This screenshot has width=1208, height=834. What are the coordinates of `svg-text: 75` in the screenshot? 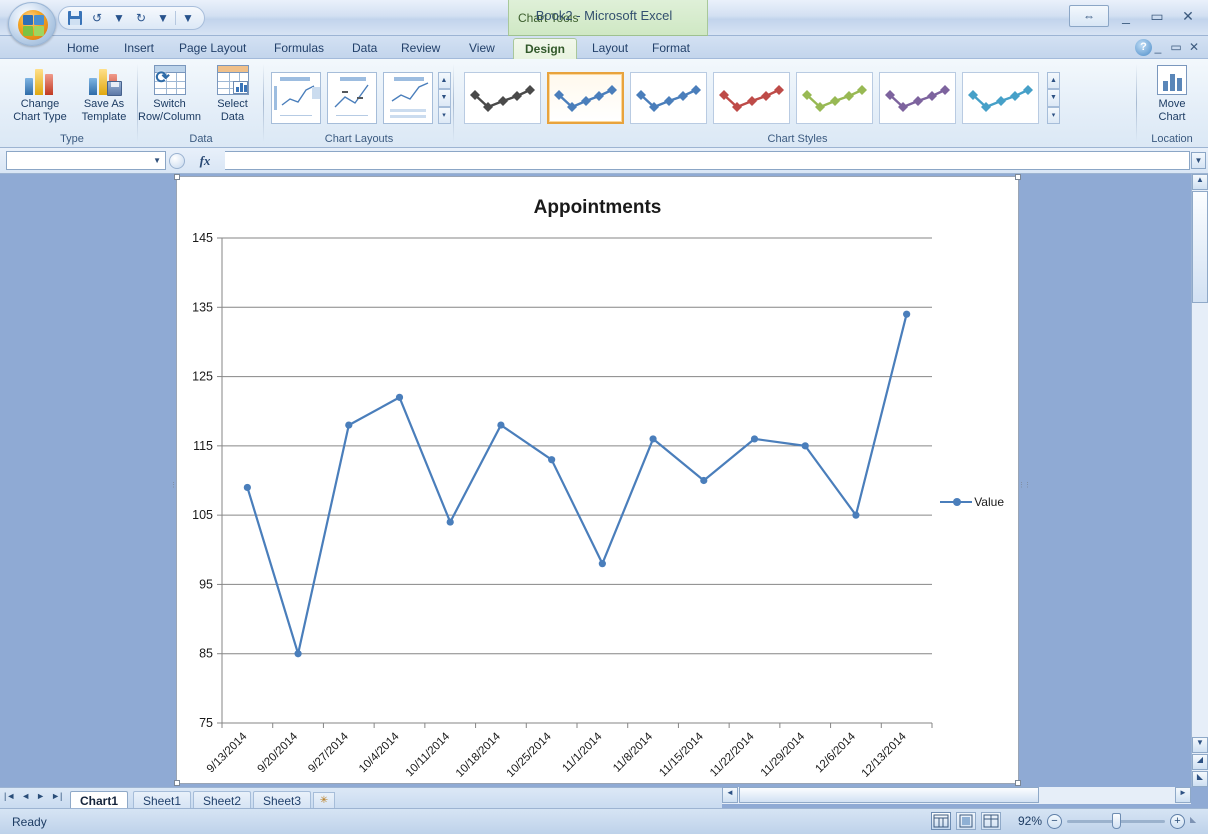 It's located at (206, 723).